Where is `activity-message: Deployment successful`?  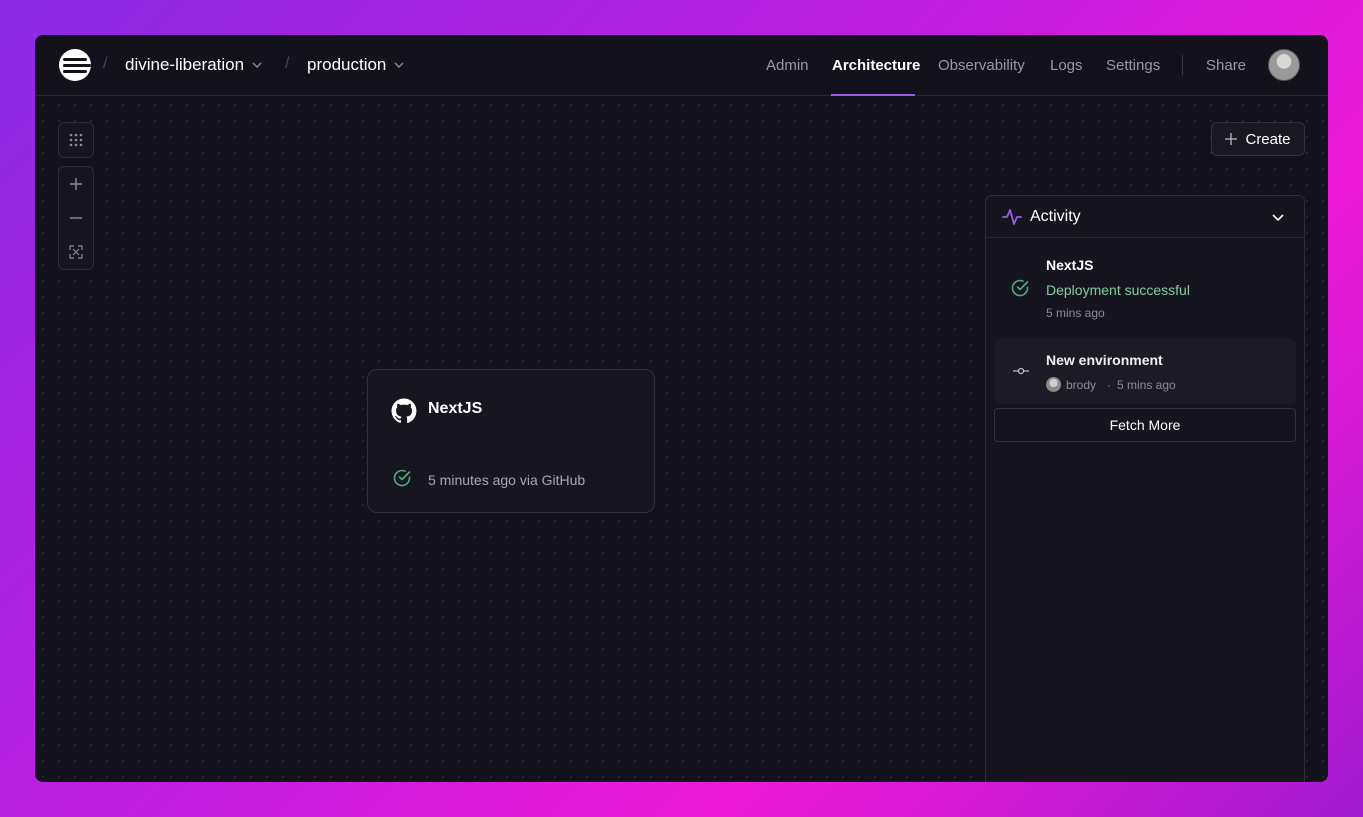
activity-message: Deployment successful is located at coordinates (1118, 290).